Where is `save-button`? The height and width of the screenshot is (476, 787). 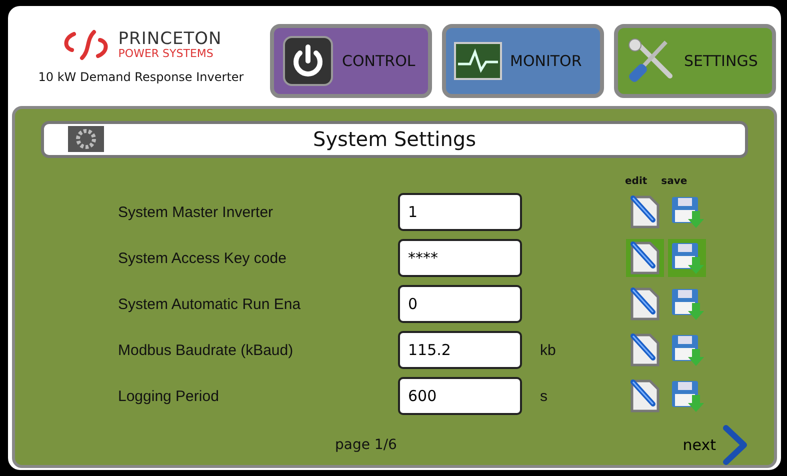
save-button is located at coordinates (687, 258).